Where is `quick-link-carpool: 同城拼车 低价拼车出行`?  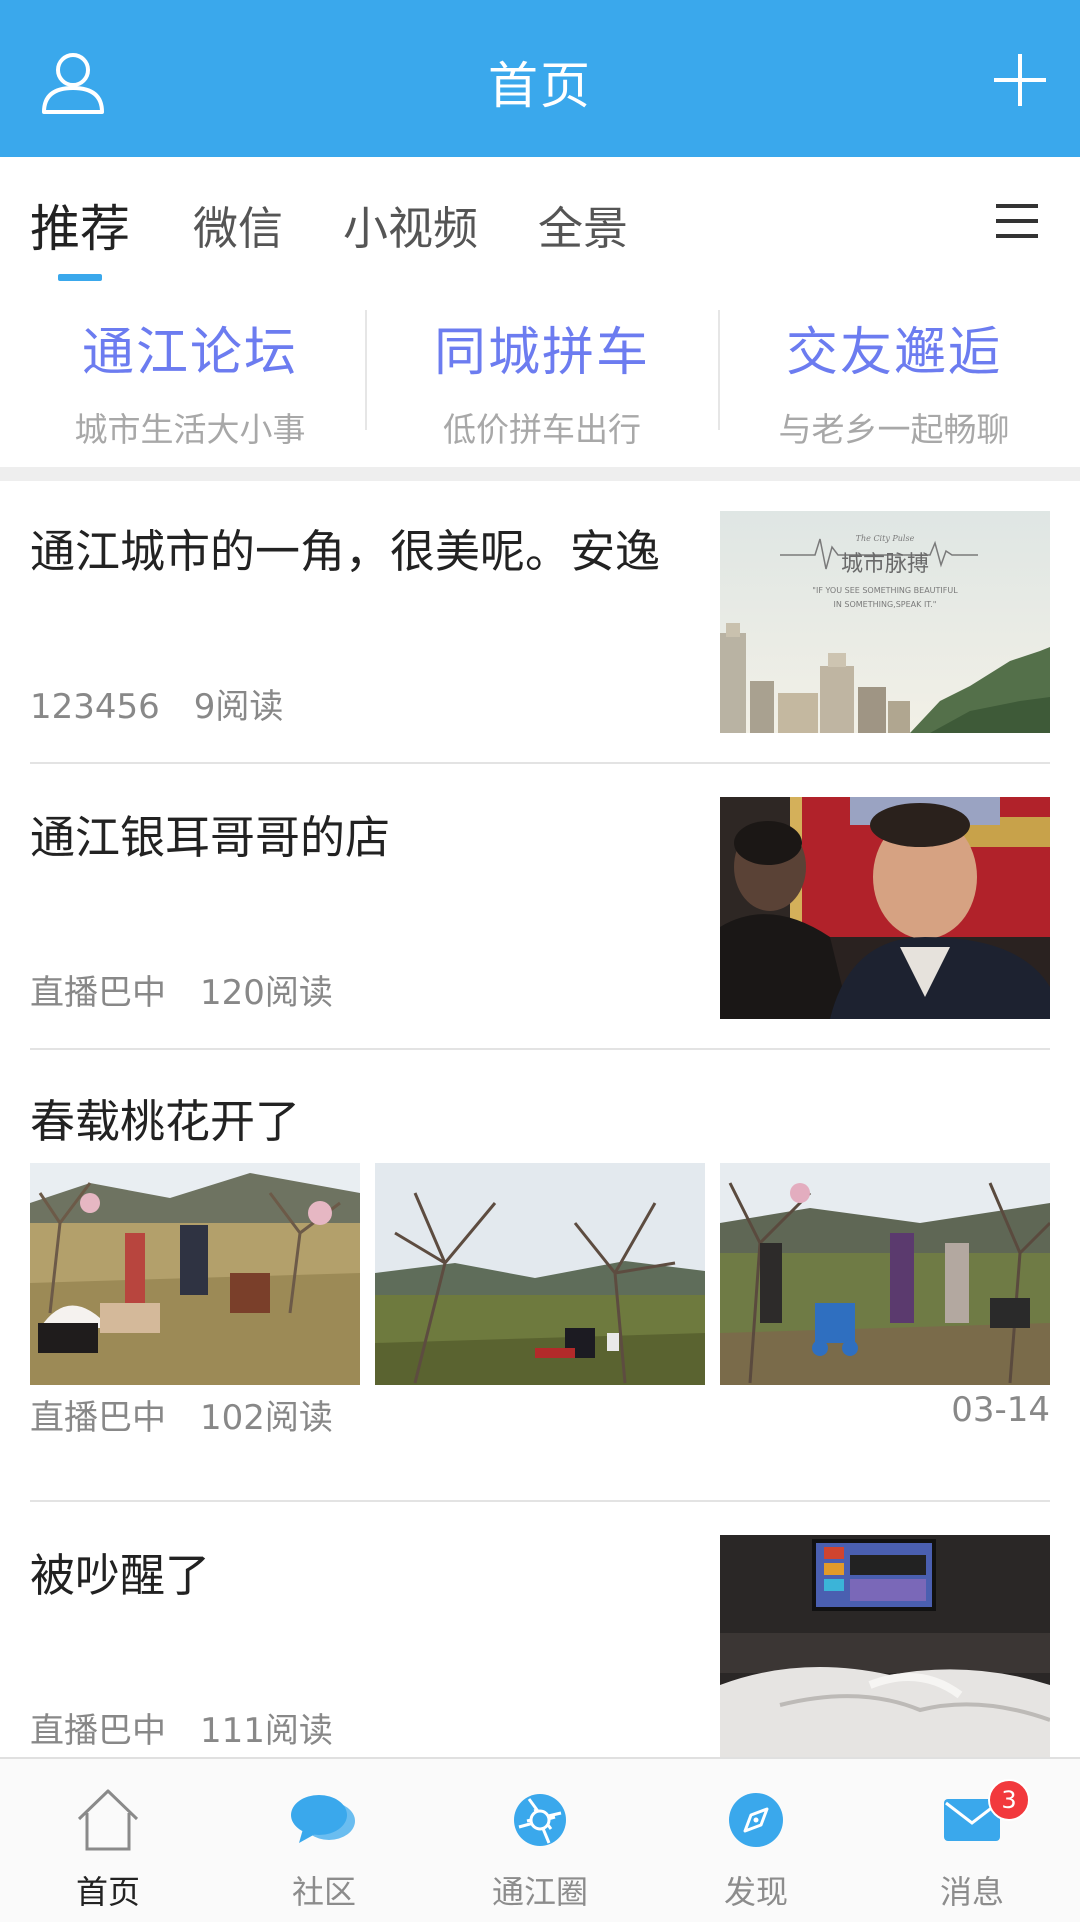
quick-link-carpool: 同城拼车 低价拼车出行 is located at coordinates (542, 380).